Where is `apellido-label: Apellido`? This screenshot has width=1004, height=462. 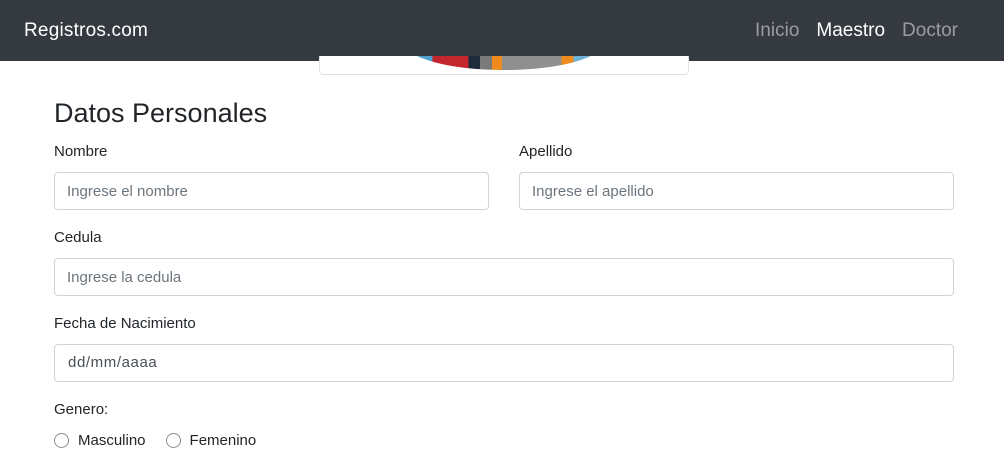
apellido-label: Apellido is located at coordinates (546, 151).